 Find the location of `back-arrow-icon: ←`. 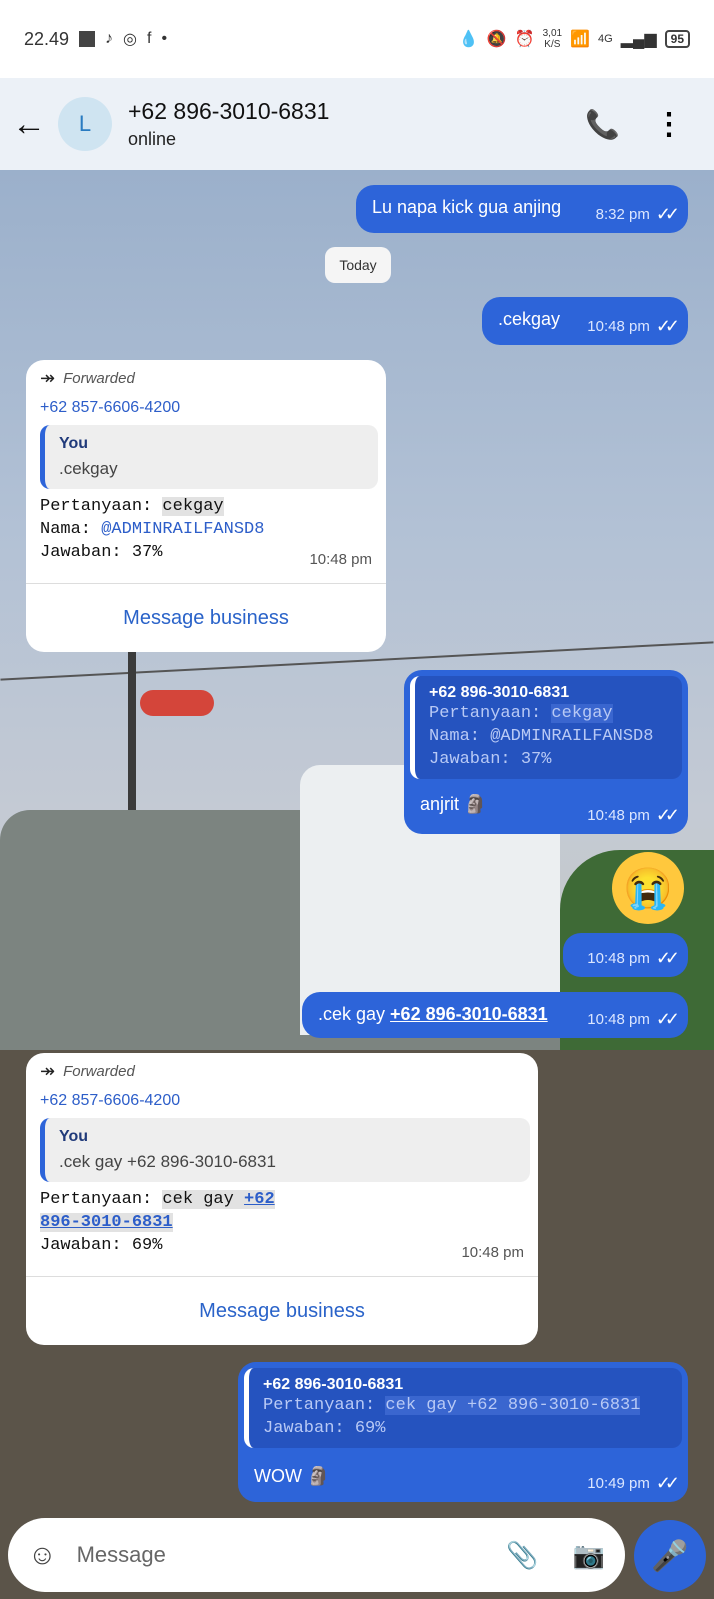

back-arrow-icon: ← is located at coordinates (32, 124).